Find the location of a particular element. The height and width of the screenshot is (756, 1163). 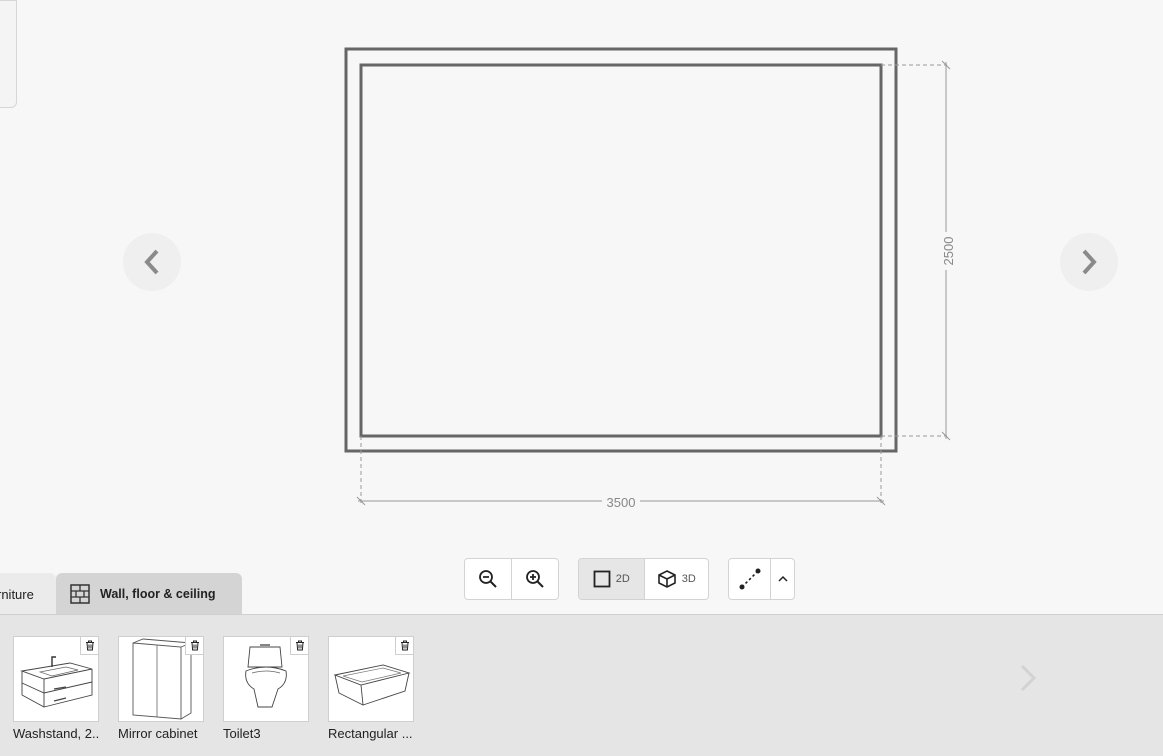

measure-controls is located at coordinates (761, 579).